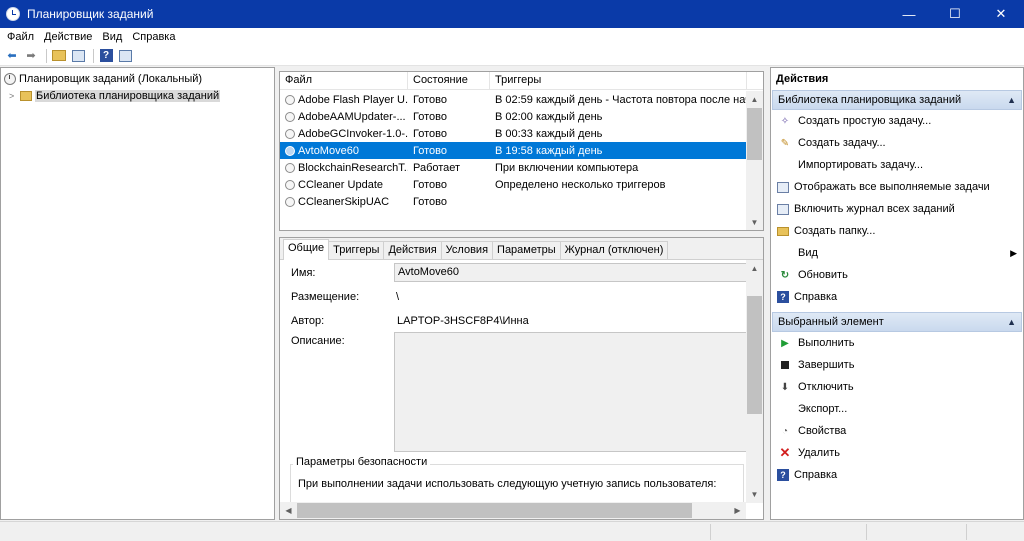 Image resolution: width=1024 pixels, height=541 pixels. Describe the element at coordinates (306, 249) in the screenshot. I see `tab-general: Общие` at that location.